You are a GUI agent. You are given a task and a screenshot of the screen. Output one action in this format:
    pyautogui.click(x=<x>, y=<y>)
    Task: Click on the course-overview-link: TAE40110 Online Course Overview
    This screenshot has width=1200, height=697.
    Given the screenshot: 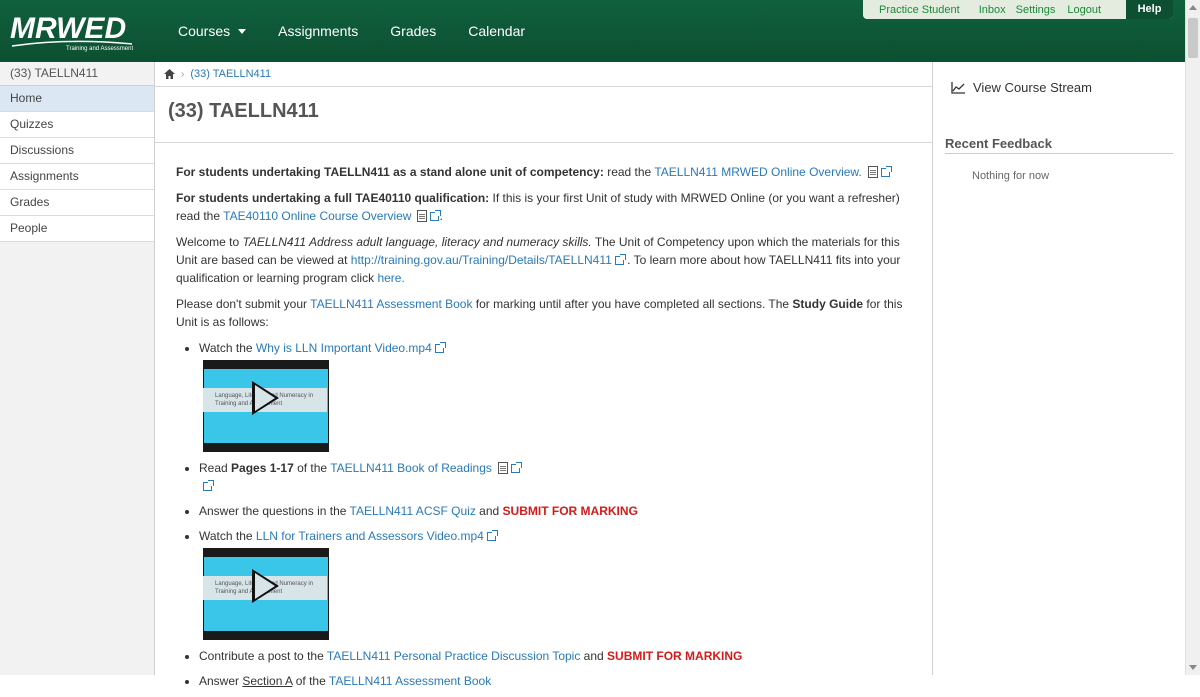 What is the action you would take?
    pyautogui.click(x=317, y=216)
    